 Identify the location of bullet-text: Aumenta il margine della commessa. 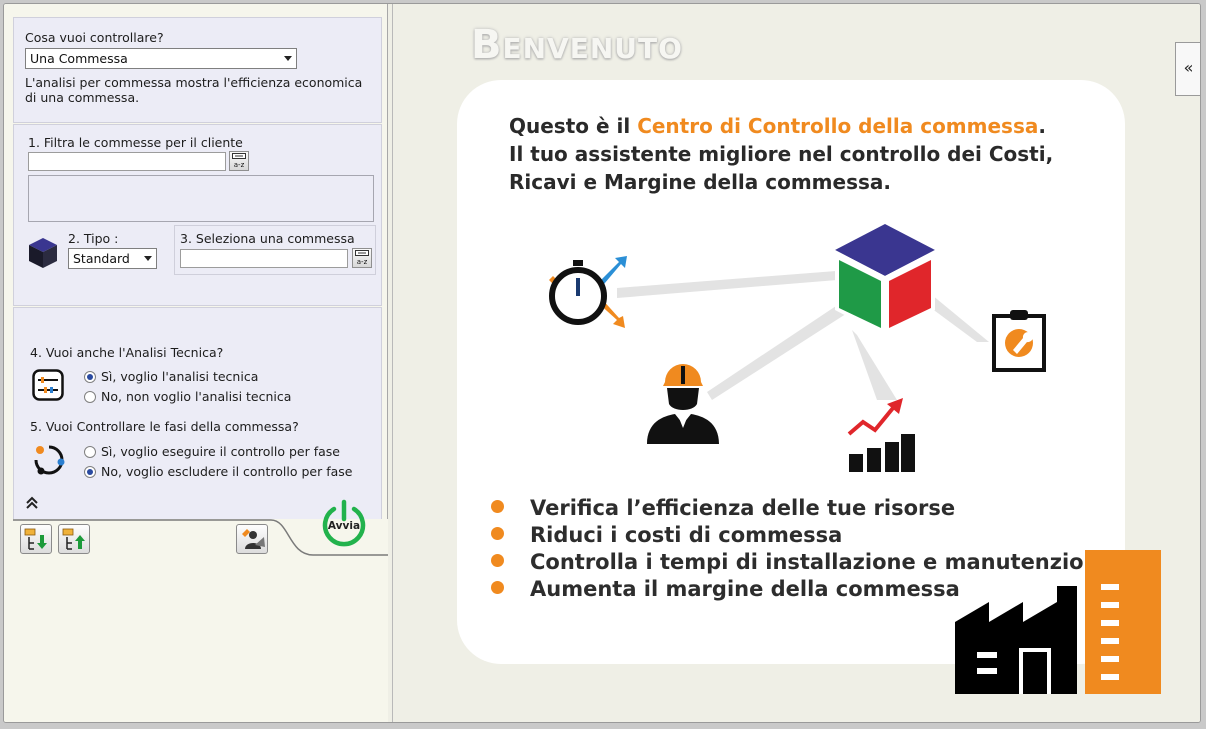
(745, 589).